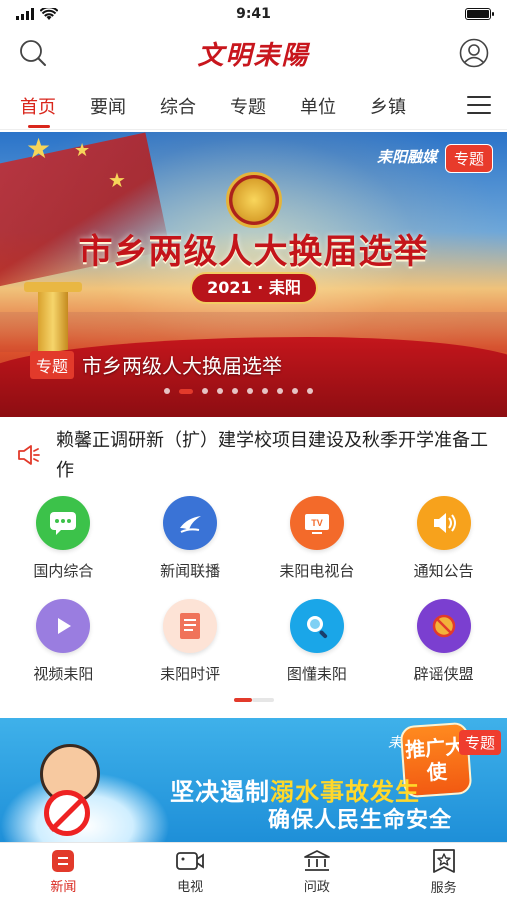  I want to click on svg-text: TV, so click(317, 523).